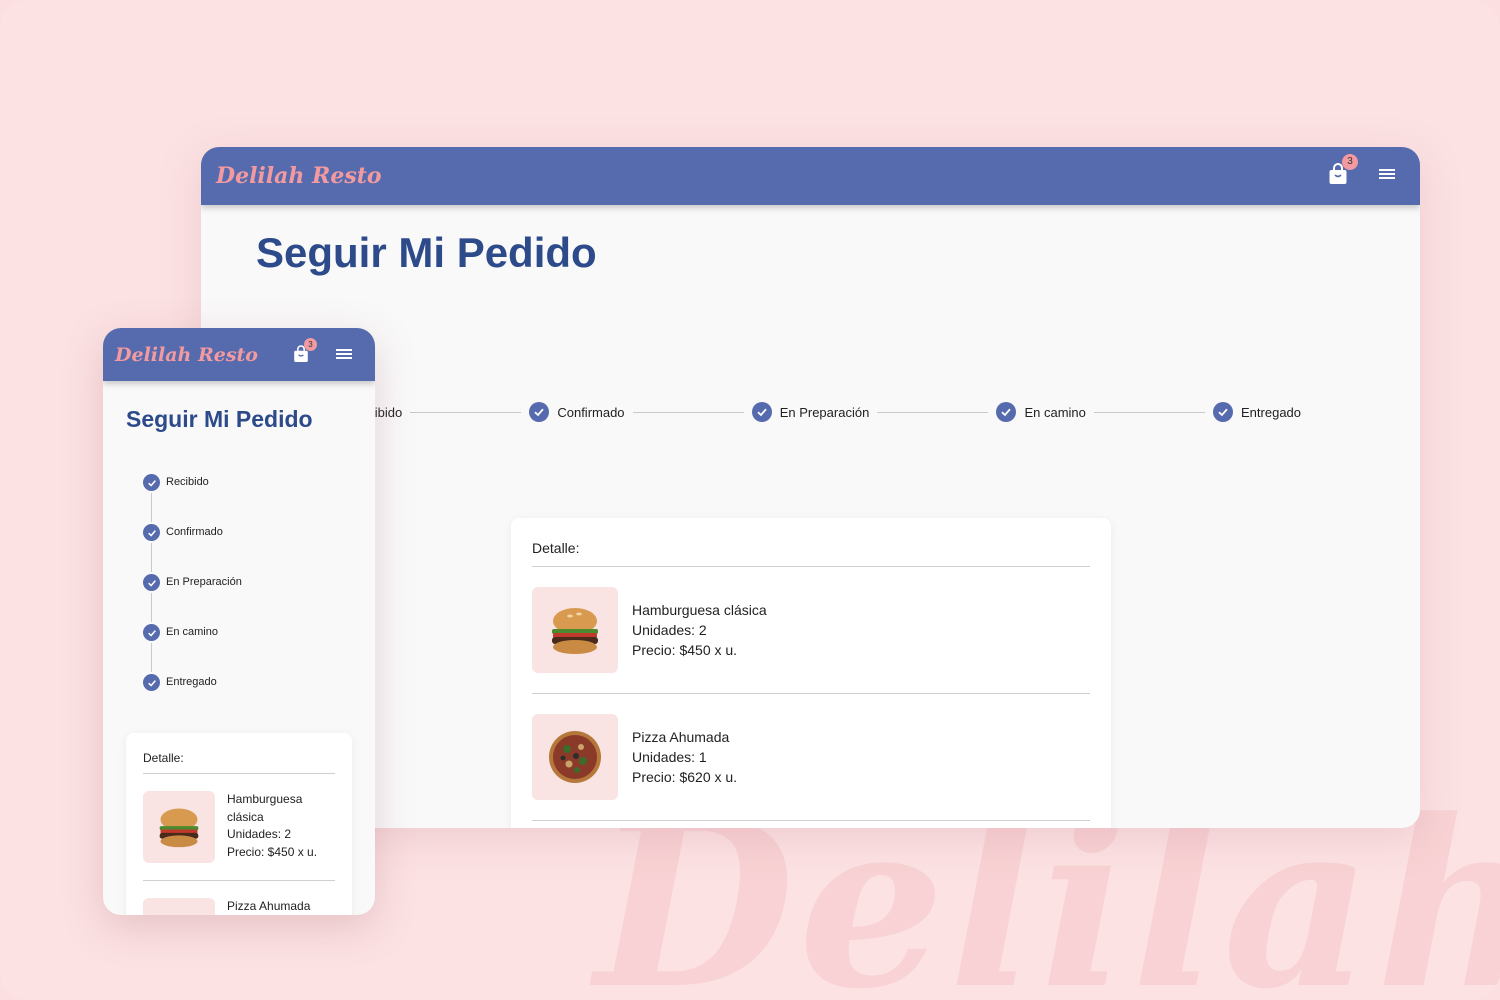 The height and width of the screenshot is (1000, 1500). I want to click on step-received: Recibido, so click(192, 499).